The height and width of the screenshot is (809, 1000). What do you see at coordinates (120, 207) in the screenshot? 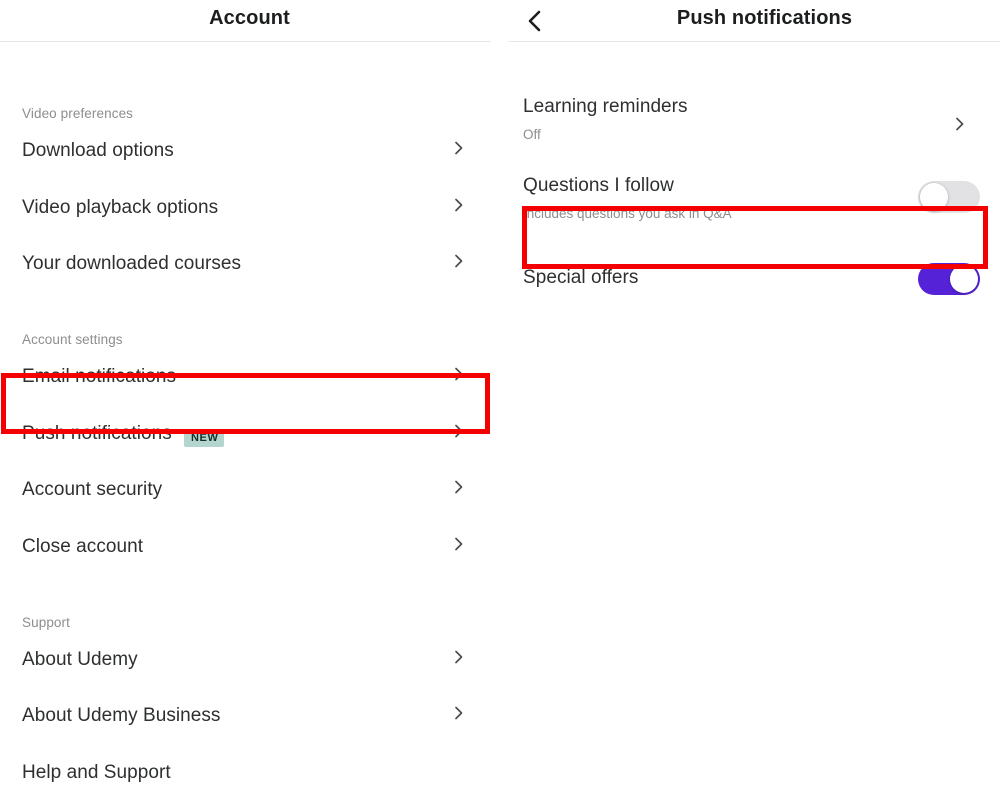
I see `row-label: Video playback options` at bounding box center [120, 207].